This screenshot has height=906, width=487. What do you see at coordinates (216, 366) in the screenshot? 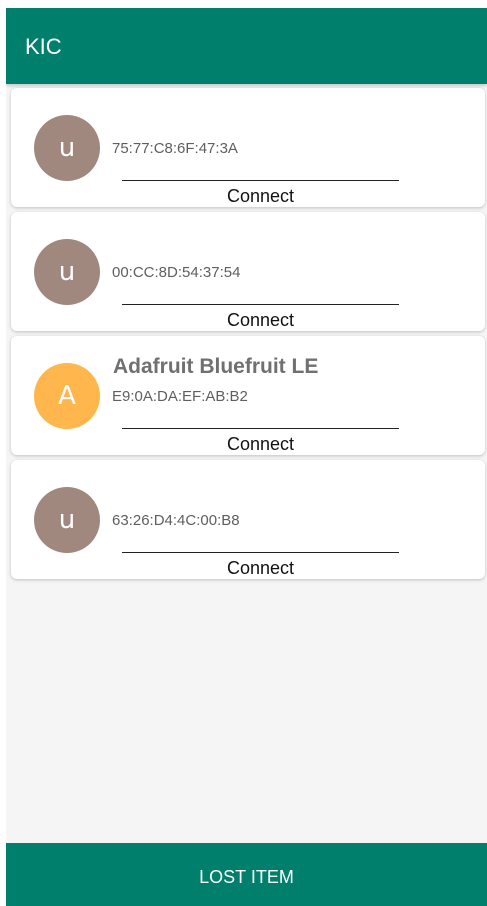
I see `device-name: Adafruit Bluefruit LE` at bounding box center [216, 366].